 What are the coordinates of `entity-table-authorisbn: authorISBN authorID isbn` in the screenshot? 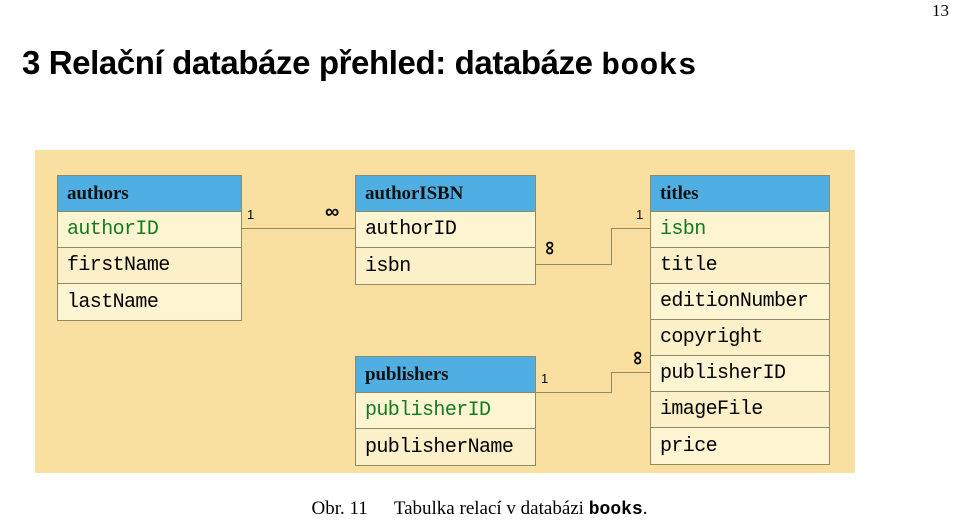 It's located at (445, 230).